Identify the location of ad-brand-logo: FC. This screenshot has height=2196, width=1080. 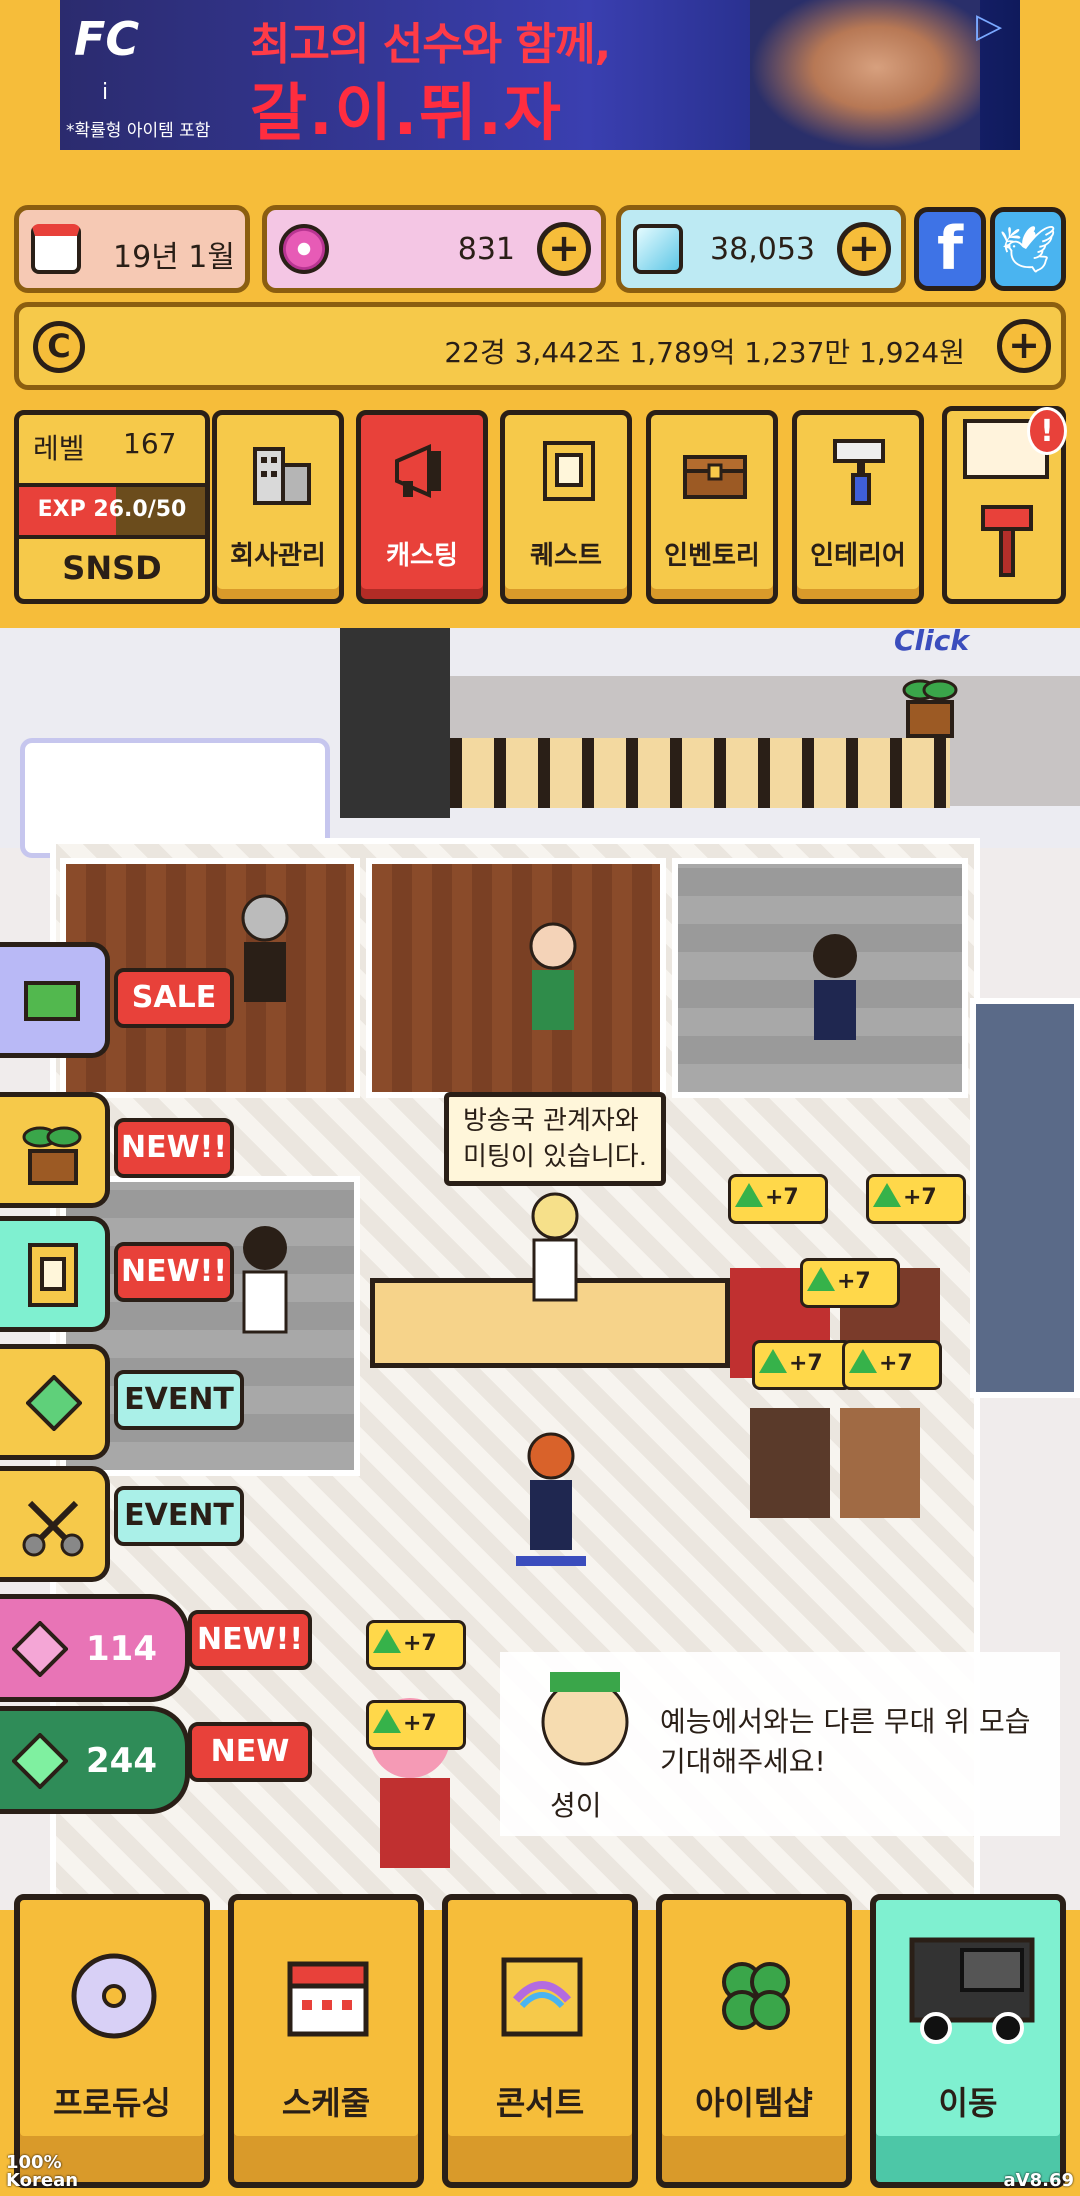
(134, 47).